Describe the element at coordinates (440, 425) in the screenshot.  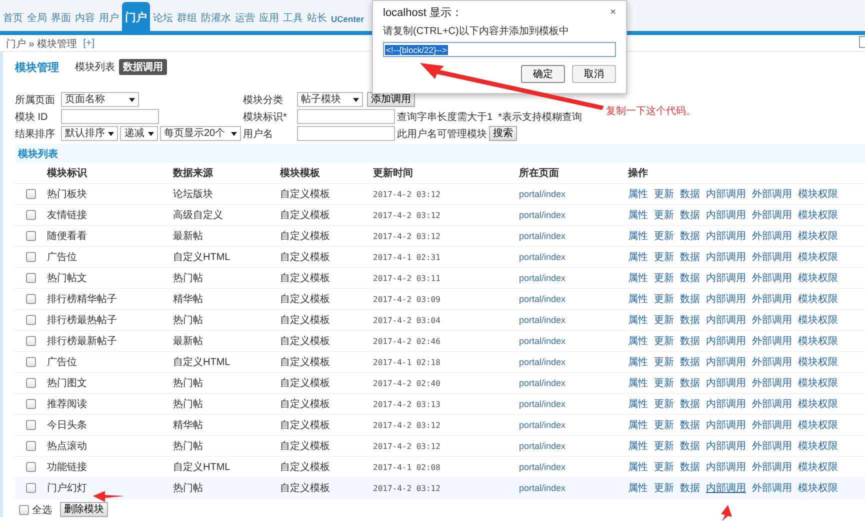
I see `table-row: 今日头条 精华帖 自定义模板 2017-4-2 03:12 portal/index 属性 更新 数据 内部调用 外部调用 模块权限` at that location.